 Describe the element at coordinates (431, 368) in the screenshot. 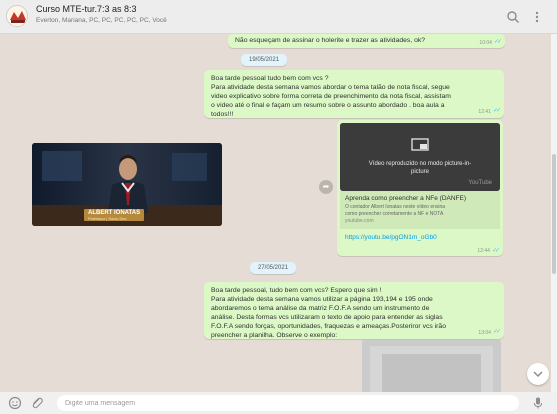

I see `image-attachment` at that location.